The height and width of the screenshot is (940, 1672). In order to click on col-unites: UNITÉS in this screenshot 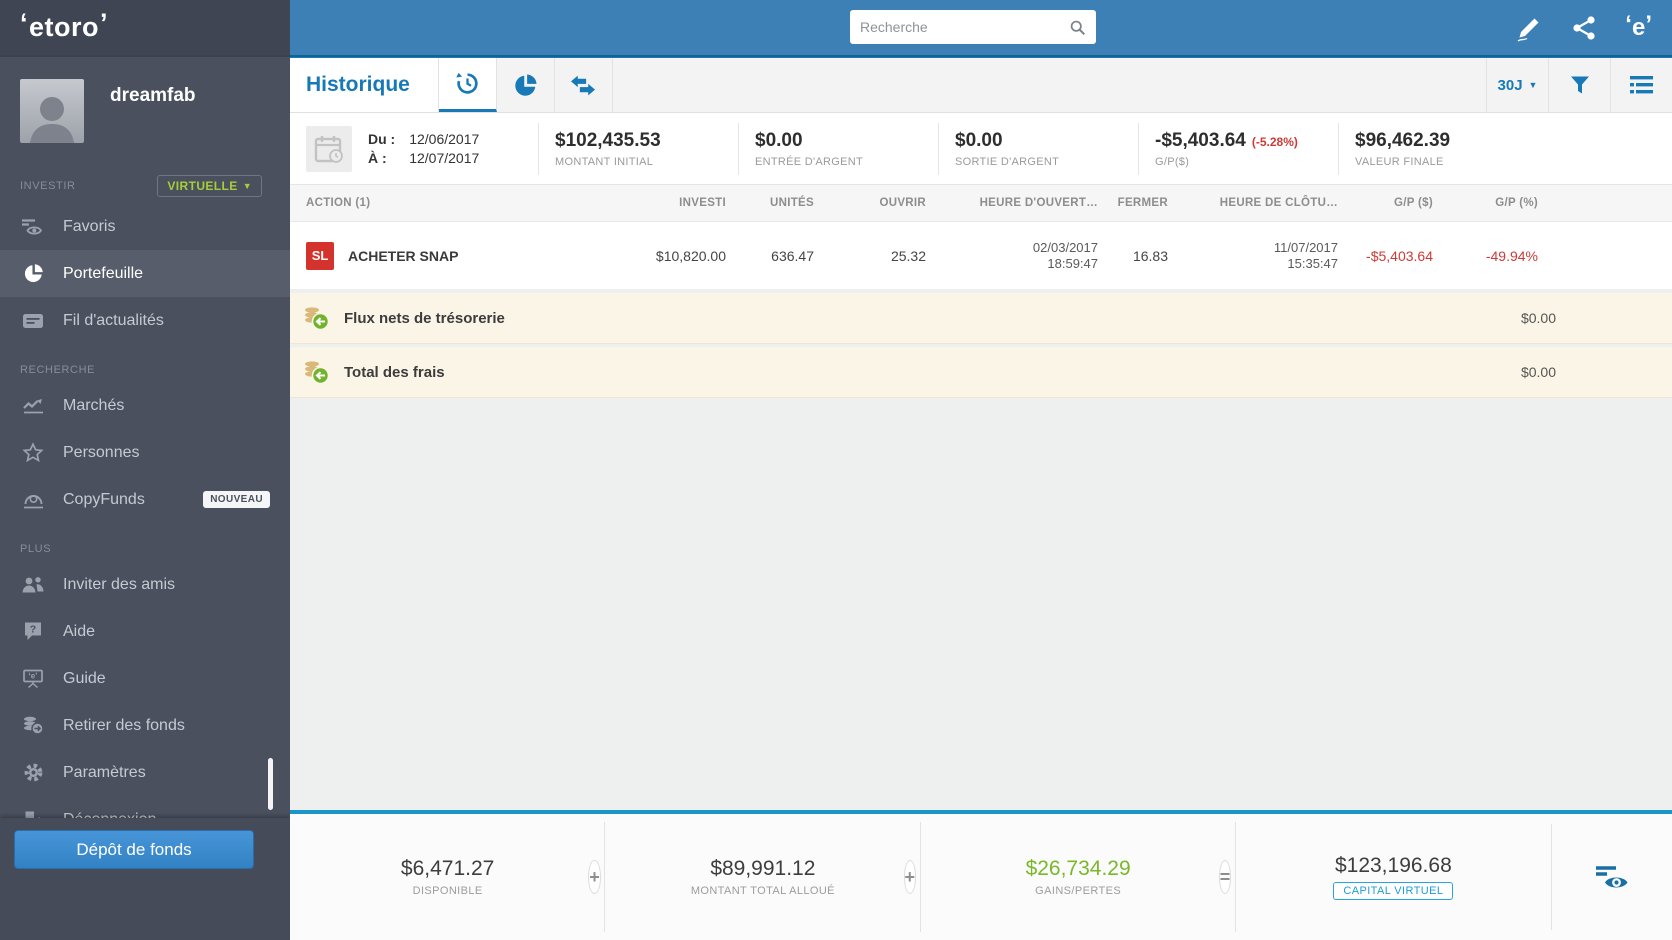, I will do `click(770, 203)`.